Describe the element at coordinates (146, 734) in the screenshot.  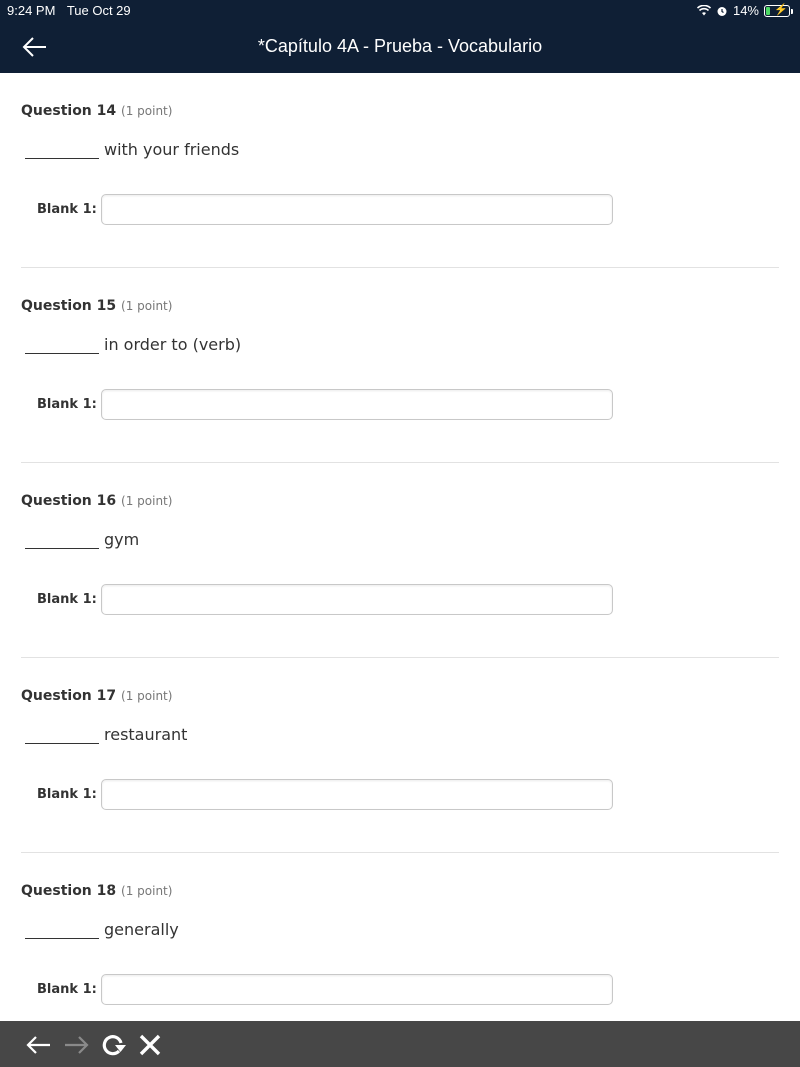
I see `question-prompt: restaurant` at that location.